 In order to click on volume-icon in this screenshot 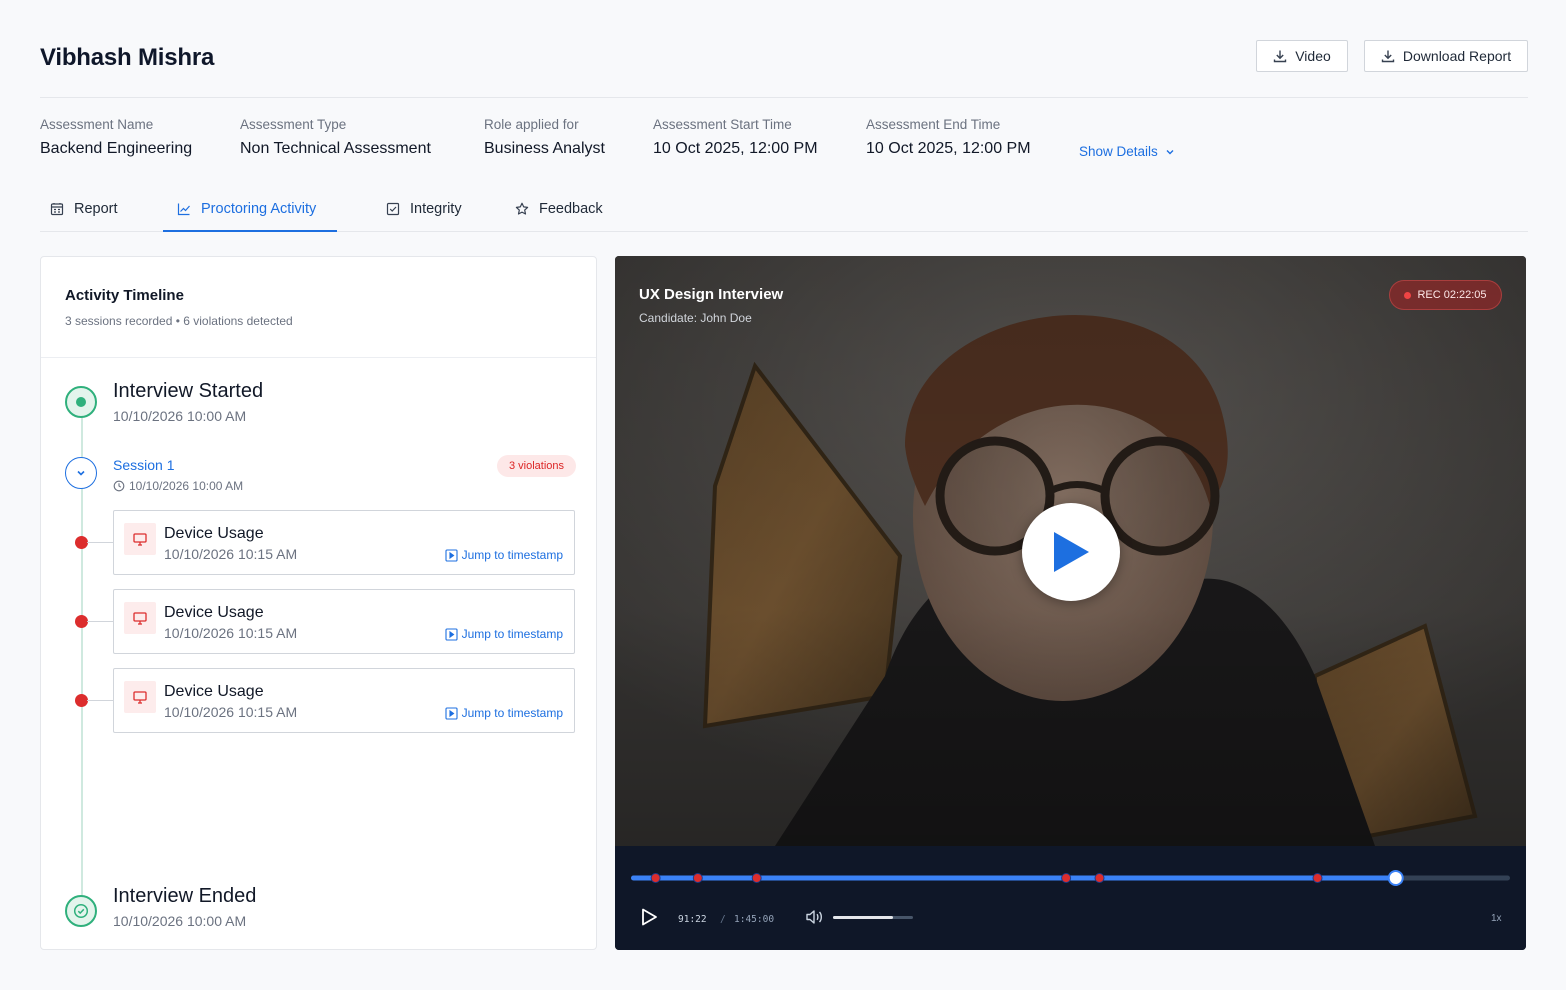, I will do `click(815, 917)`.